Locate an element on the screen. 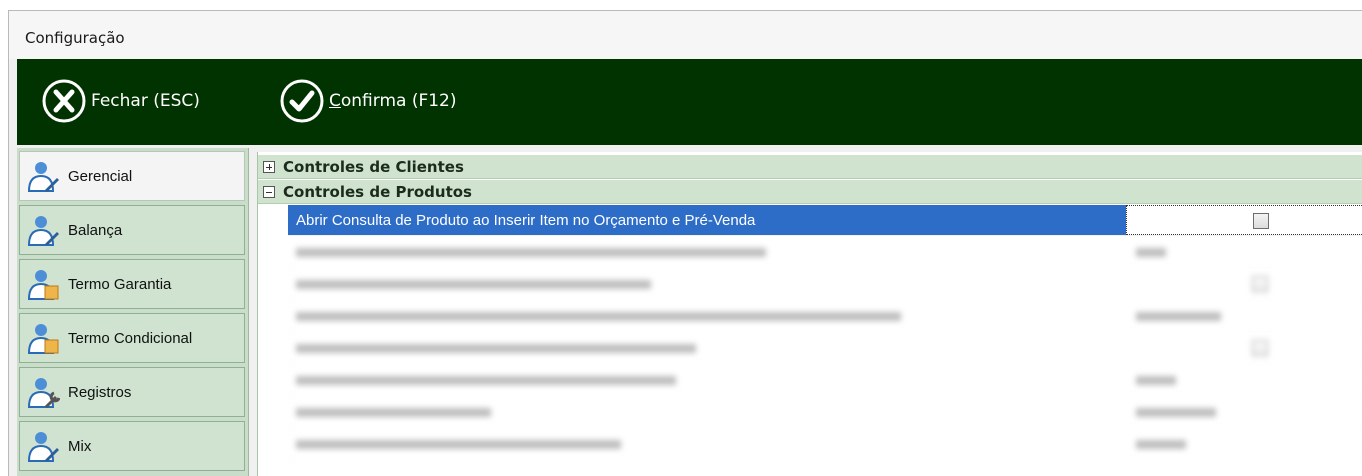  property-value-cell is located at coordinates (1244, 220).